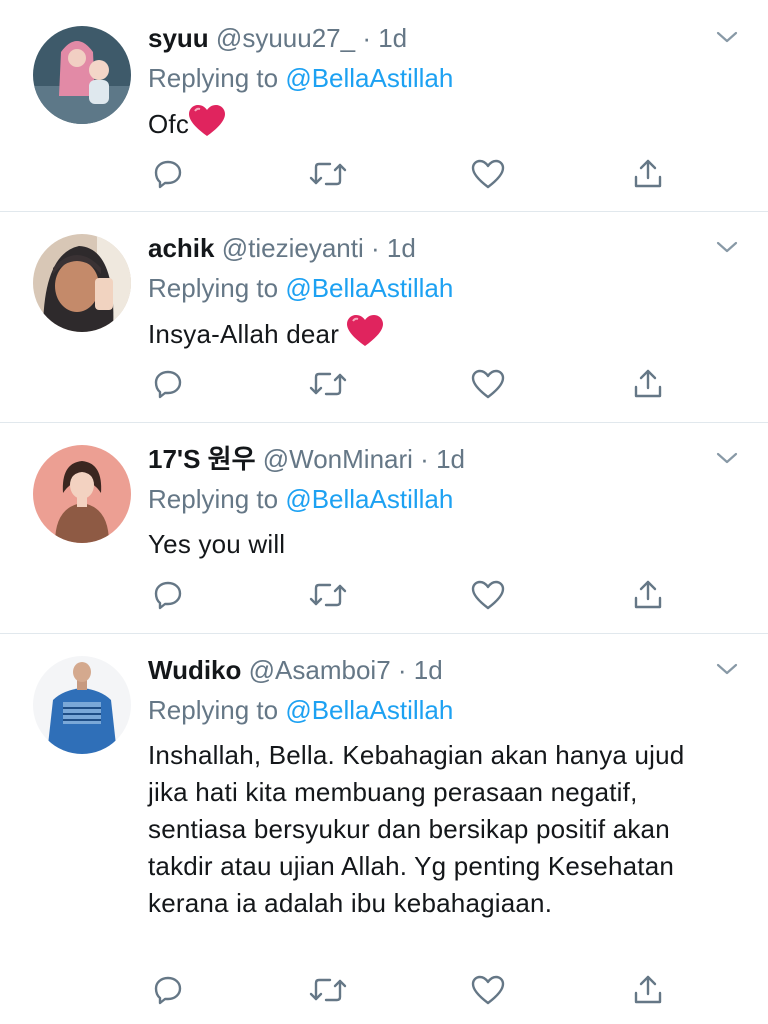 The image size is (768, 1024). I want to click on tweet-text: Ofc, so click(443, 126).